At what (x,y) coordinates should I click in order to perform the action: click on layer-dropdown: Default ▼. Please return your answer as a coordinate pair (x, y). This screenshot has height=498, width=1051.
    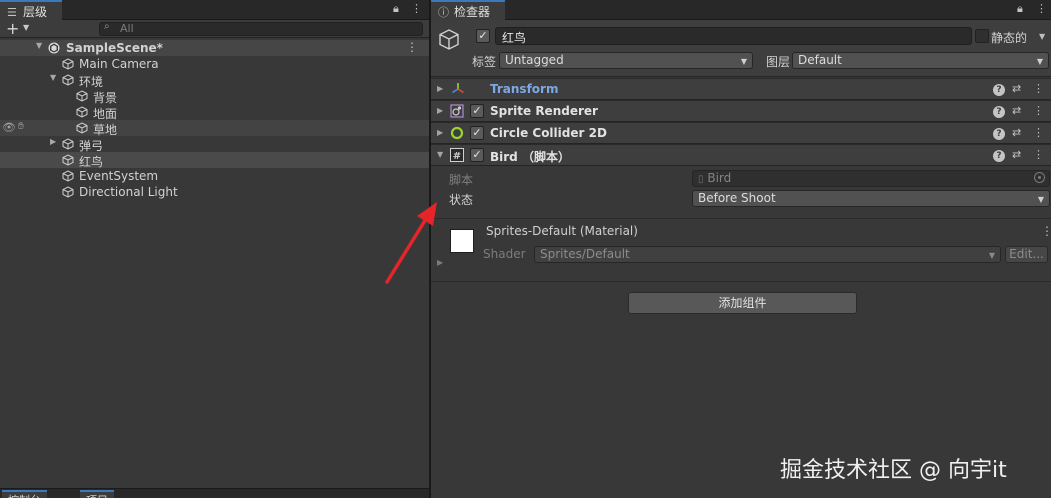
    Looking at the image, I should click on (920, 60).